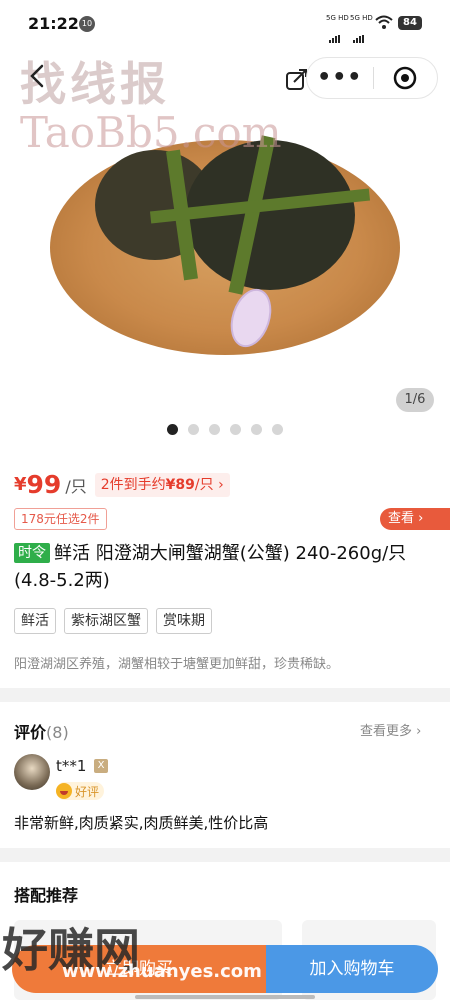 This screenshot has width=450, height=1000. Describe the element at coordinates (87, 24) in the screenshot. I see `notification-badge: 10` at that location.